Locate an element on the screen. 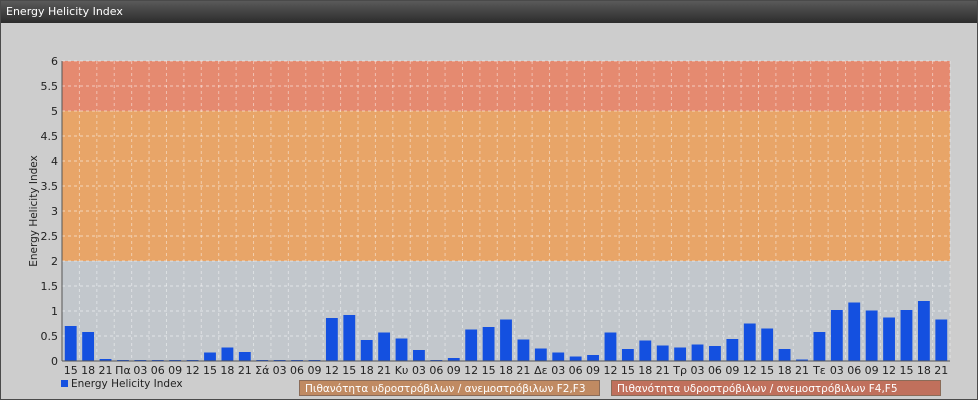 This screenshot has width=978, height=400. legend-series-swatch is located at coordinates (64, 383).